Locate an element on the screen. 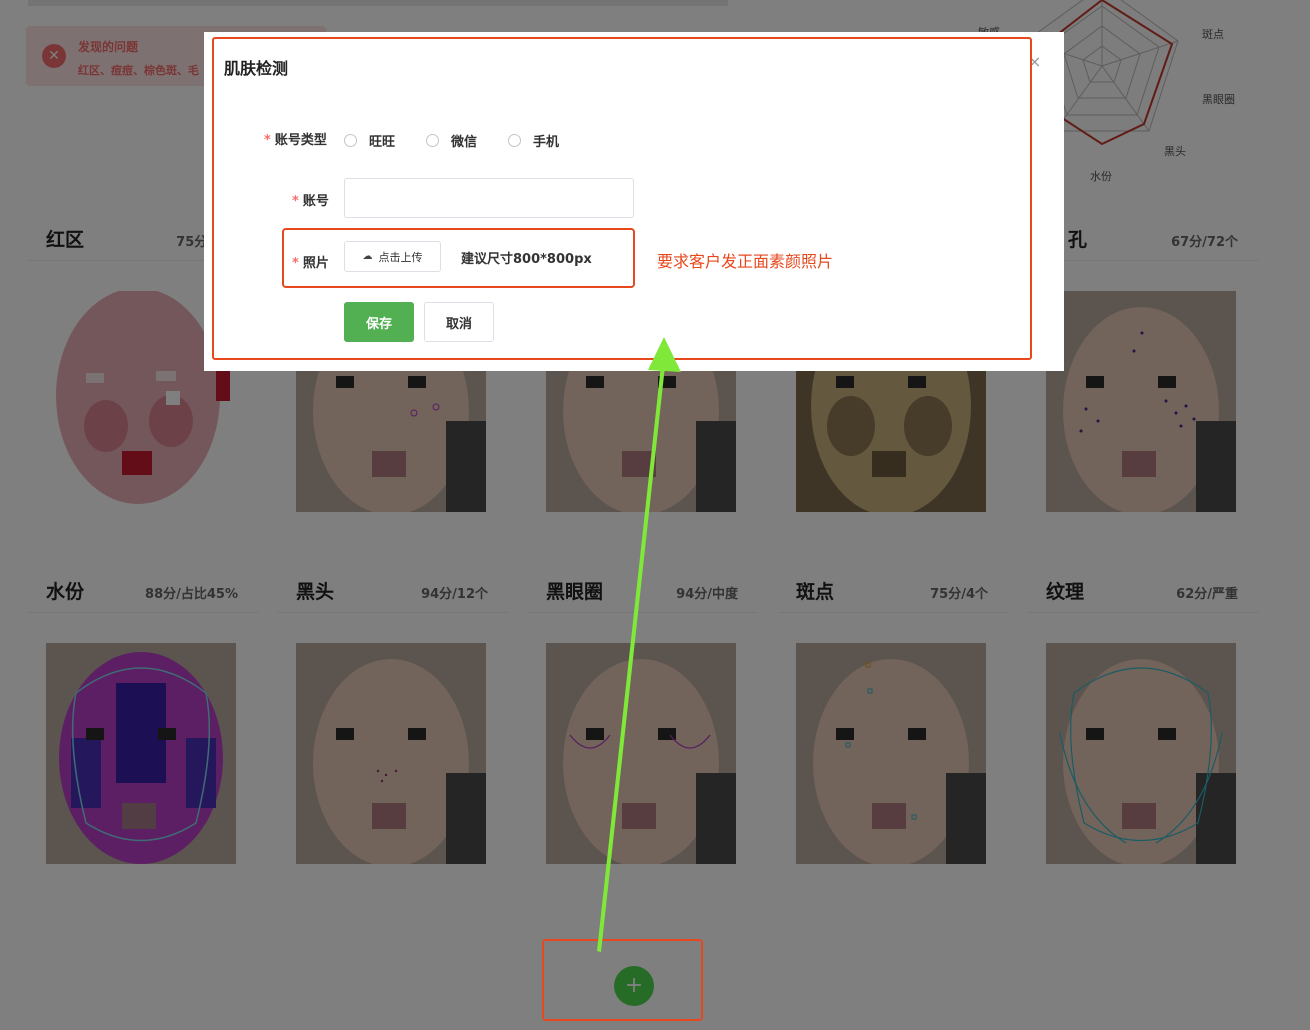 This screenshot has height=1030, width=1310. annotation-arrow is located at coordinates (639, 644).